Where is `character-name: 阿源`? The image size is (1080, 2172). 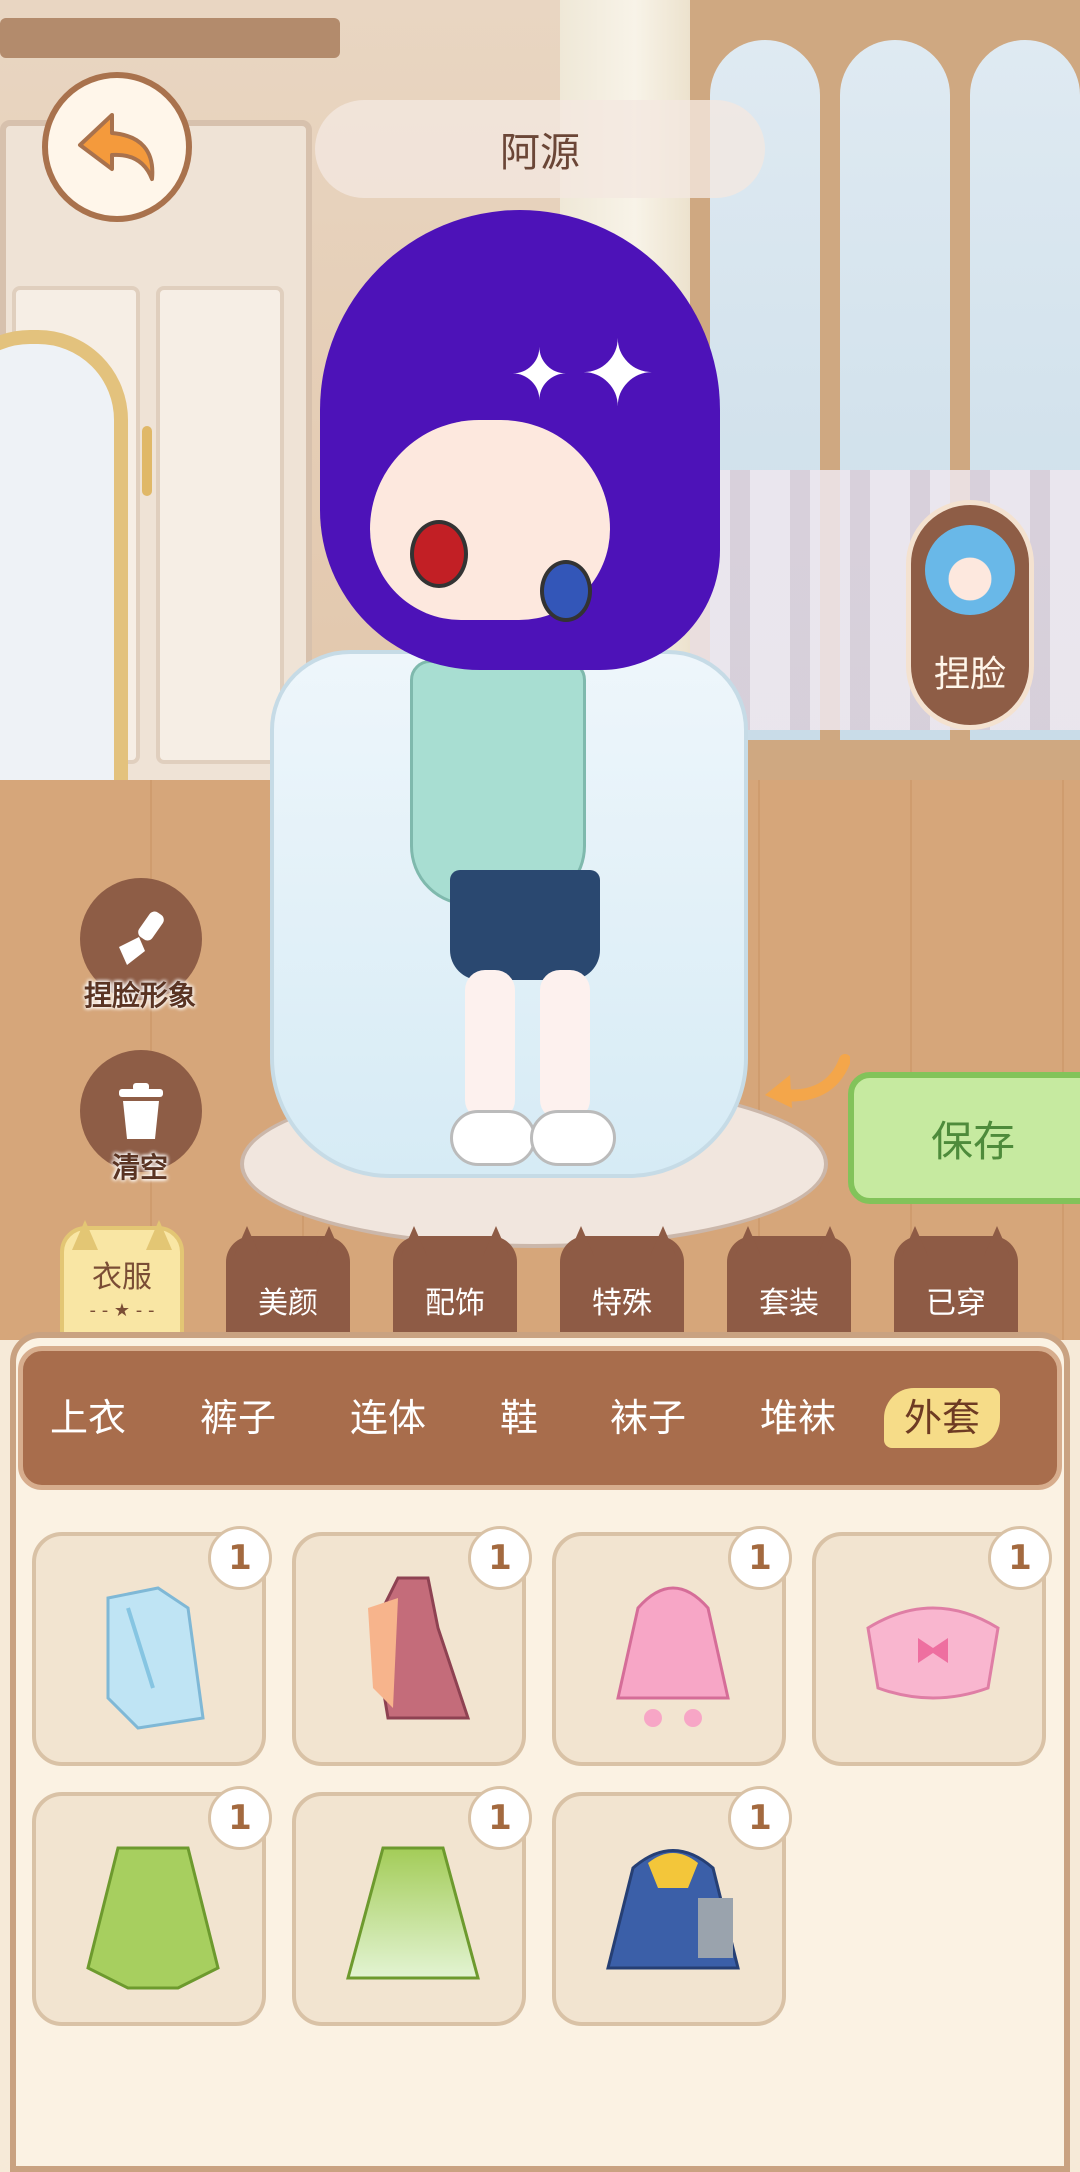
character-name: 阿源 is located at coordinates (540, 149).